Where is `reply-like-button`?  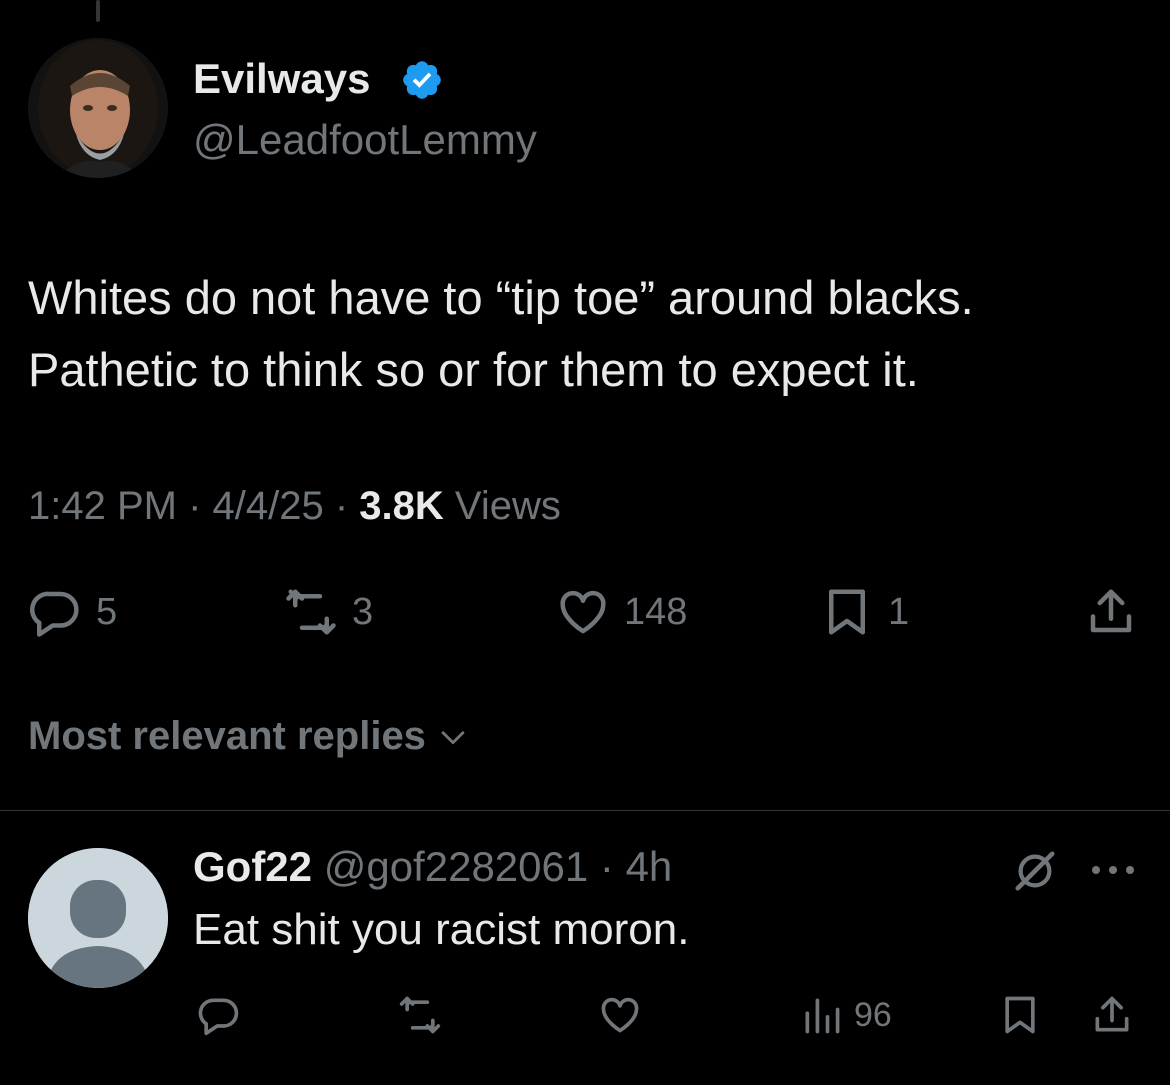 reply-like-button is located at coordinates (620, 1015).